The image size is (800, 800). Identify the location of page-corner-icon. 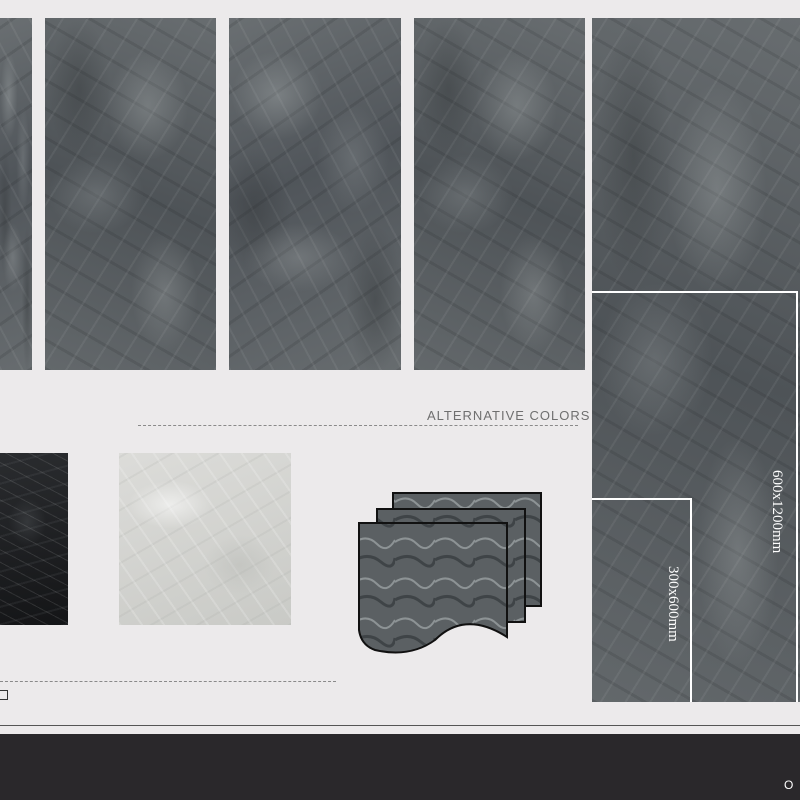
(4, 695).